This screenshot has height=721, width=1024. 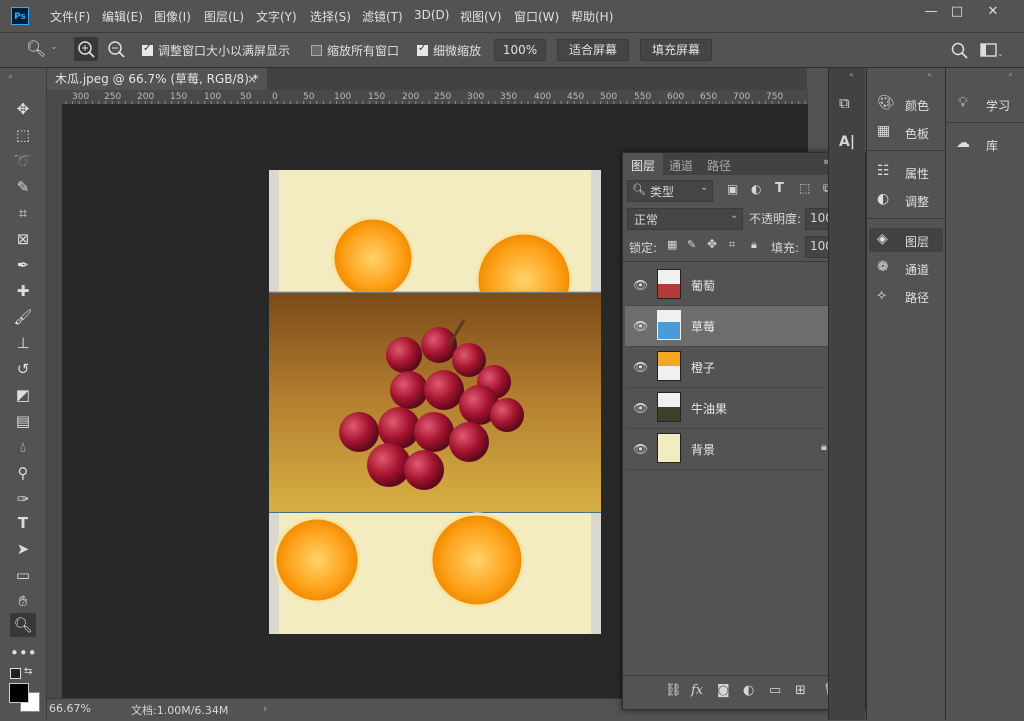 I want to click on dock-item-libraries: ☁︎ 库, so click(x=985, y=144).